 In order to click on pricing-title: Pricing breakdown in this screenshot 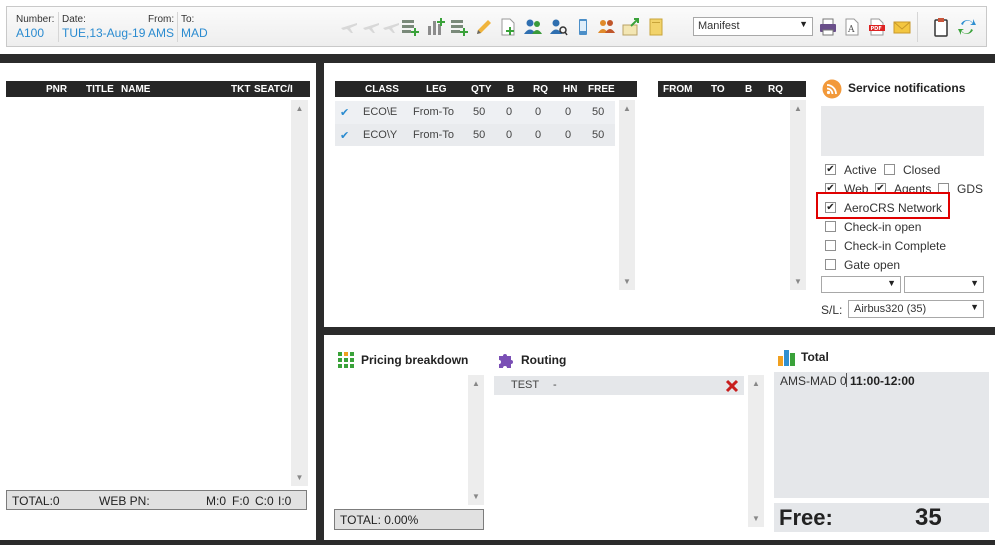, I will do `click(415, 360)`.